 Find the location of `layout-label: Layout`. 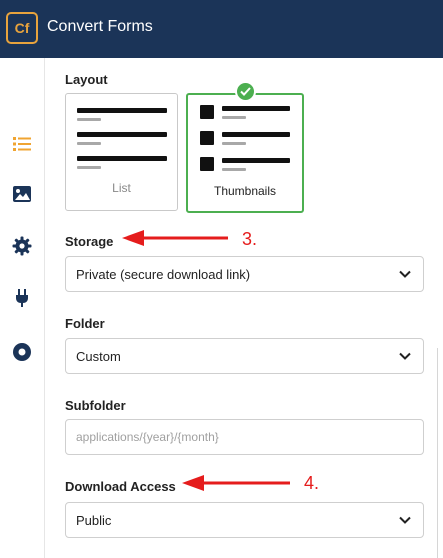

layout-label: Layout is located at coordinates (86, 79).